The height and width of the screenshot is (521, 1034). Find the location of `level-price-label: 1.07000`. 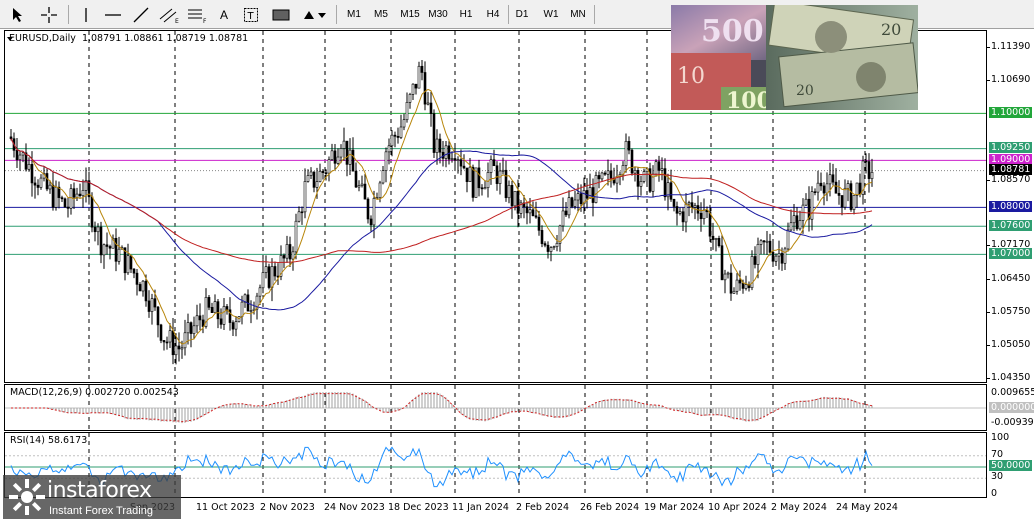

level-price-label: 1.07000 is located at coordinates (1011, 253).